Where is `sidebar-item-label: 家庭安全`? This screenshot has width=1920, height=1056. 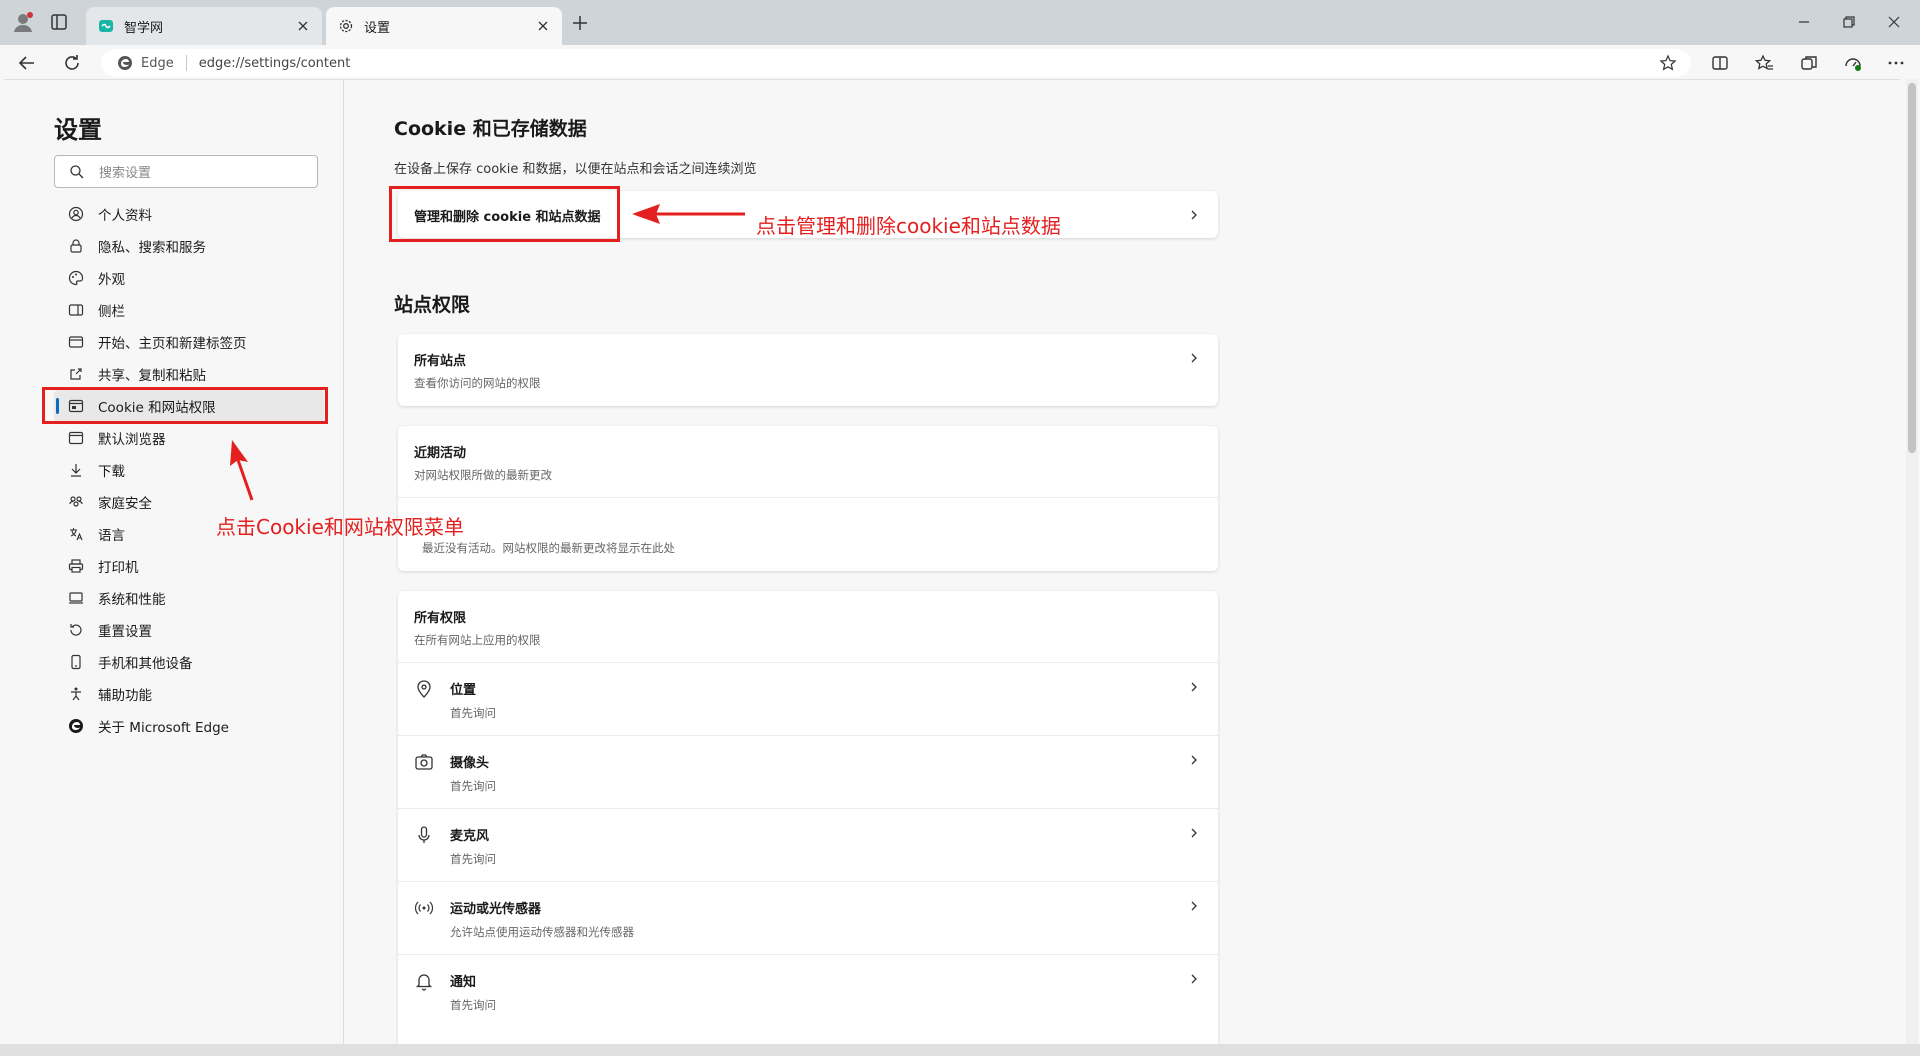
sidebar-item-label: 家庭安全 is located at coordinates (125, 504).